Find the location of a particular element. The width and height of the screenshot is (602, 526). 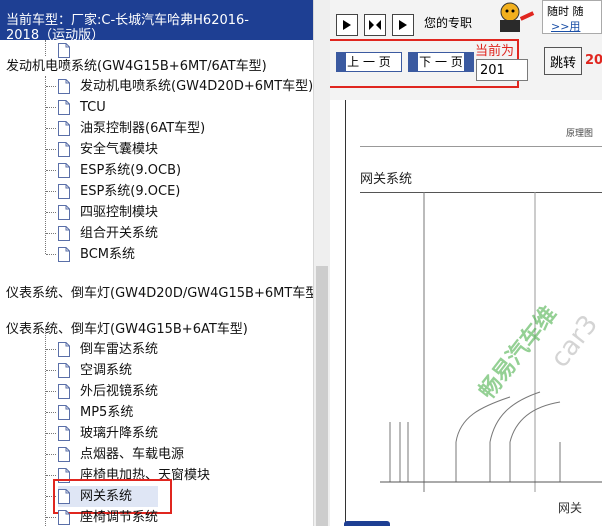

tree-scrollbar is located at coordinates (321, 263).